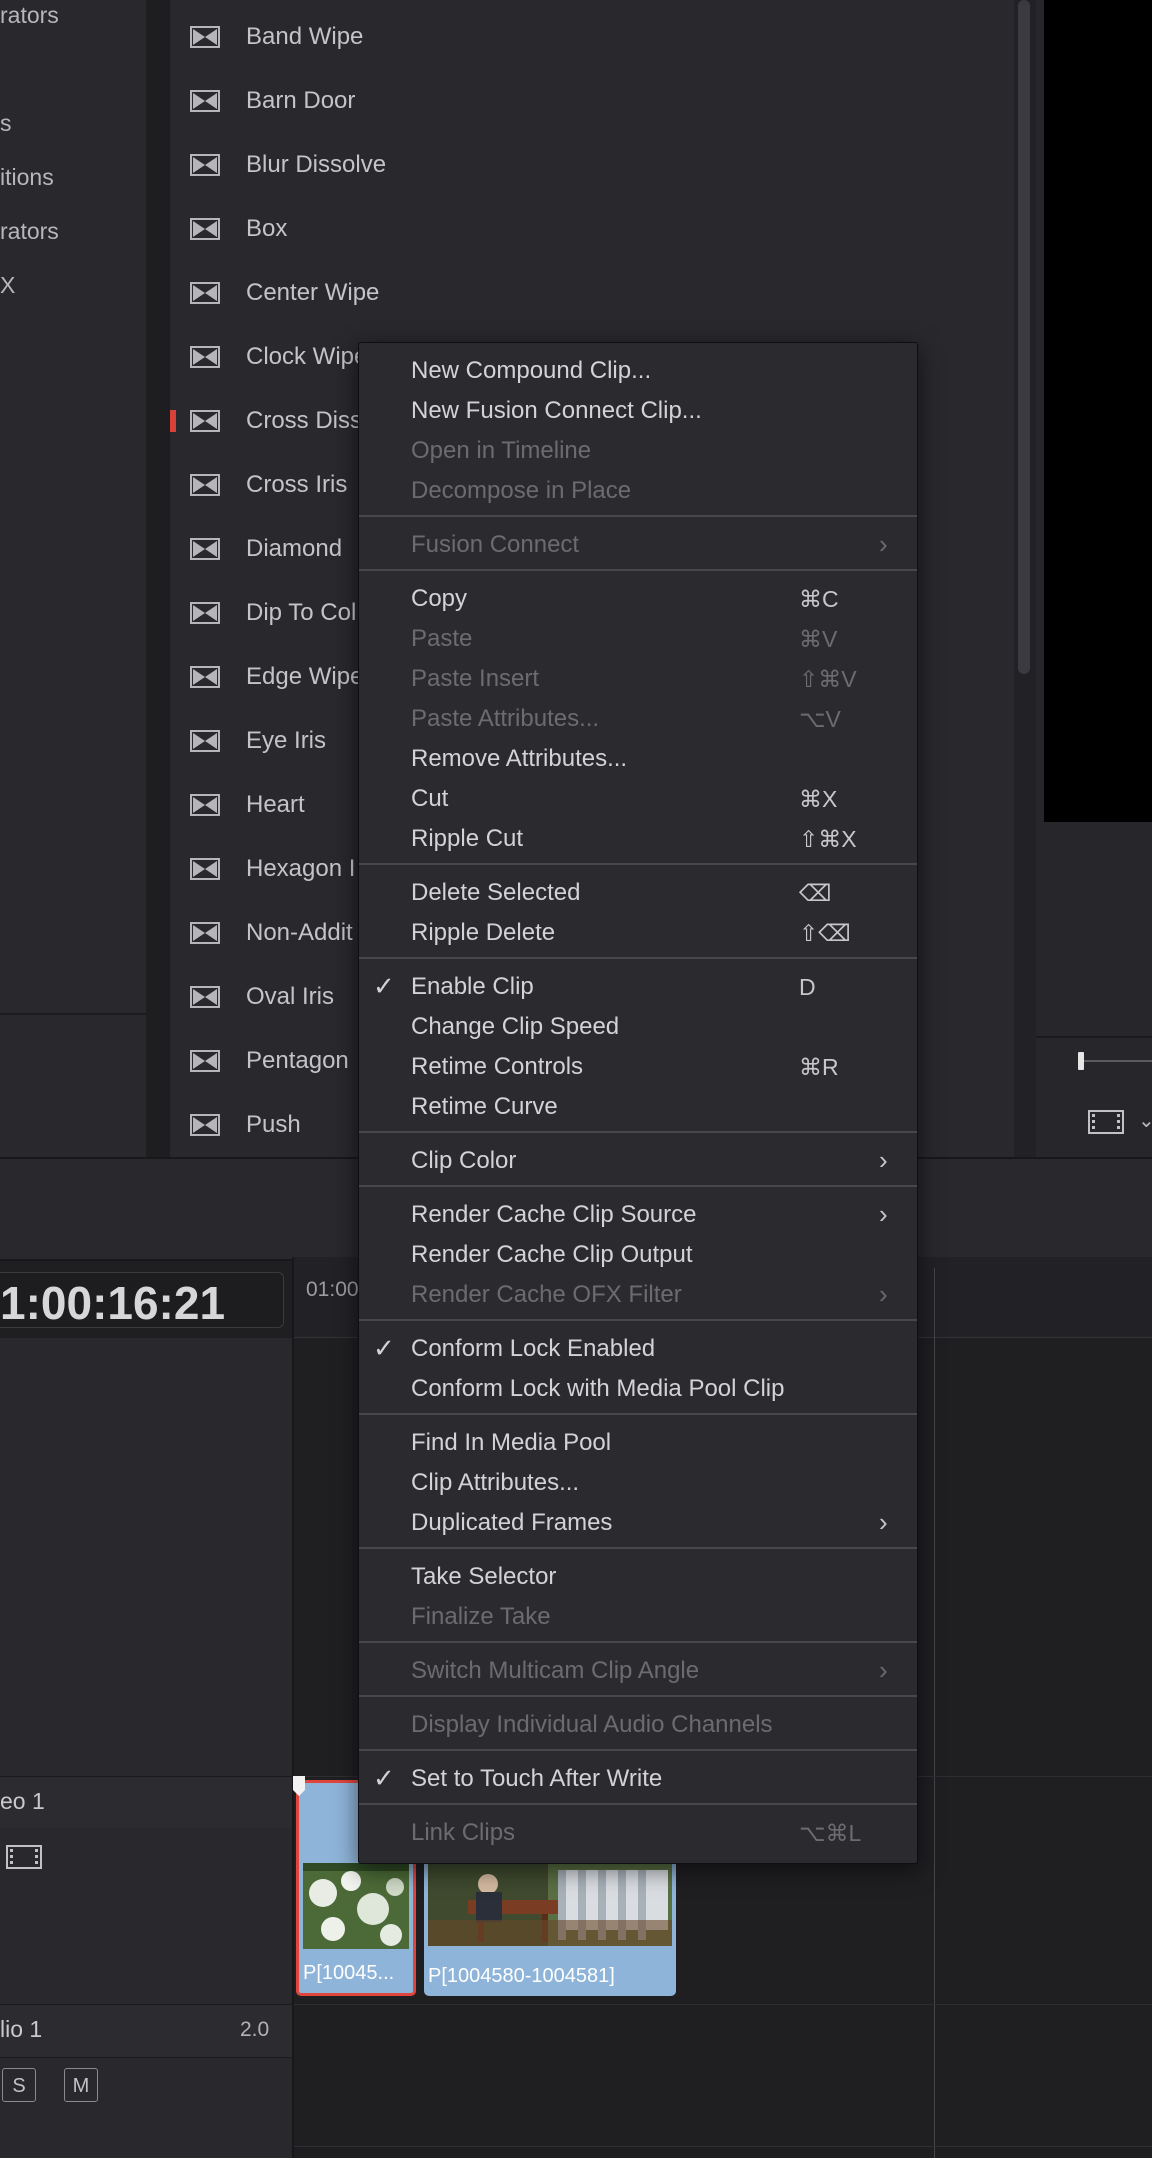  What do you see at coordinates (497, 1066) in the screenshot?
I see `menu-item-label: Retime Controls` at bounding box center [497, 1066].